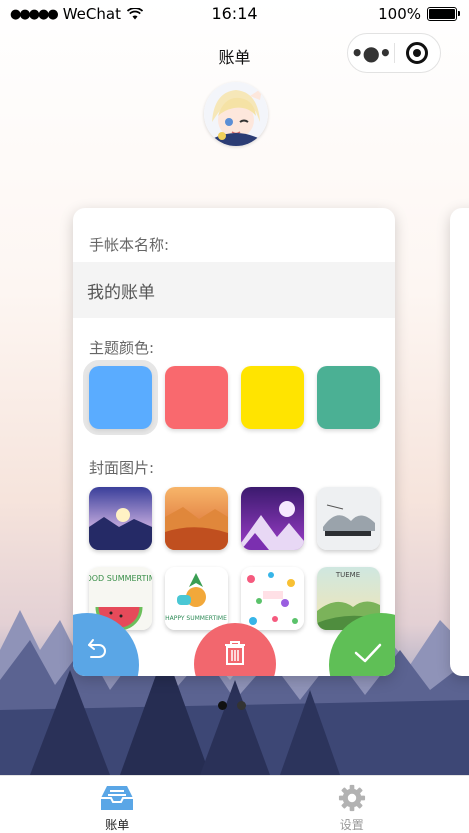 This screenshot has height=833, width=469. Describe the element at coordinates (235, 653) in the screenshot. I see `trash-icon` at that location.